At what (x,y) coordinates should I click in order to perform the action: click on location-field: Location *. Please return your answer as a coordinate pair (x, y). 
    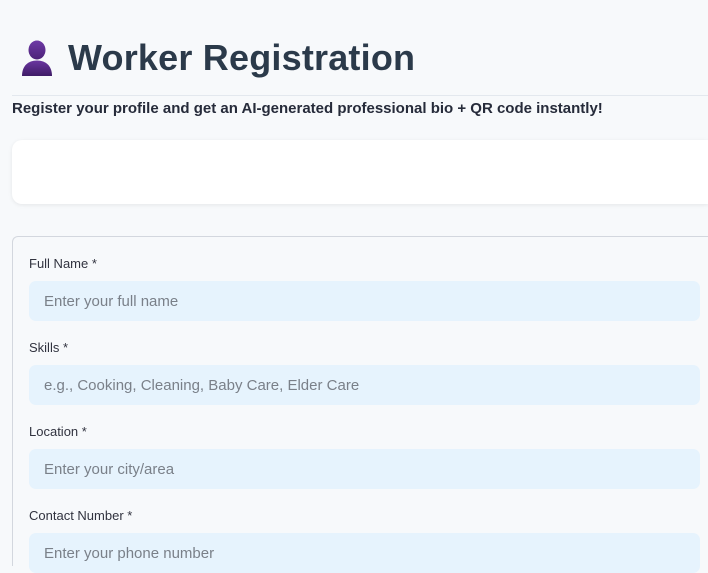
    Looking at the image, I should click on (364, 456).